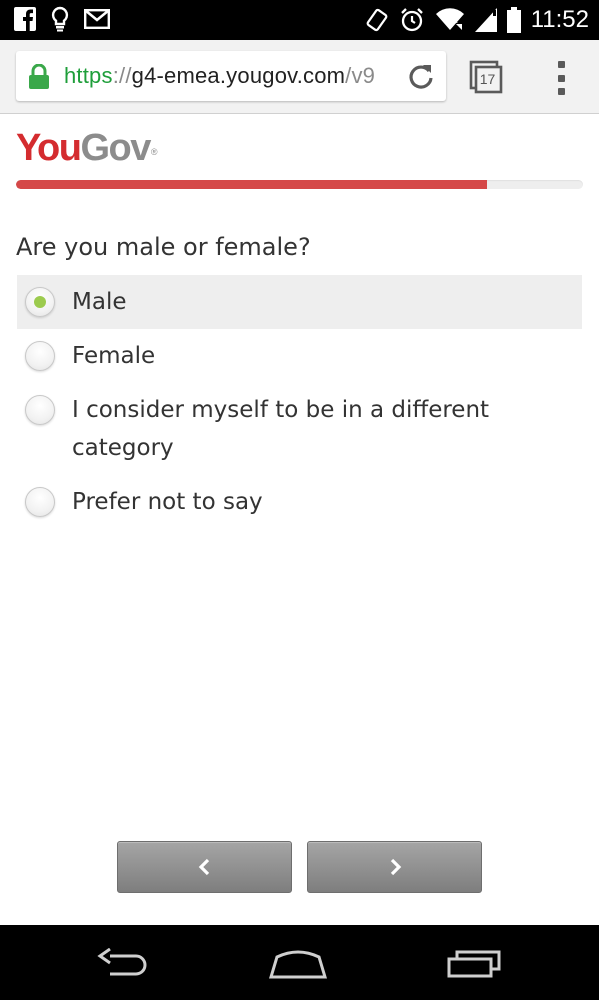 Image resolution: width=599 pixels, height=1000 pixels. I want to click on overflow-menu-icon, so click(561, 78).